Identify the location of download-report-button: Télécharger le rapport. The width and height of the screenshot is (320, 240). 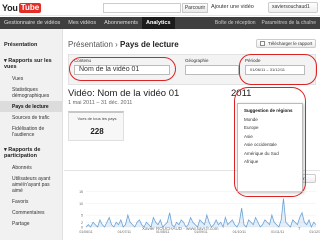
(286, 43).